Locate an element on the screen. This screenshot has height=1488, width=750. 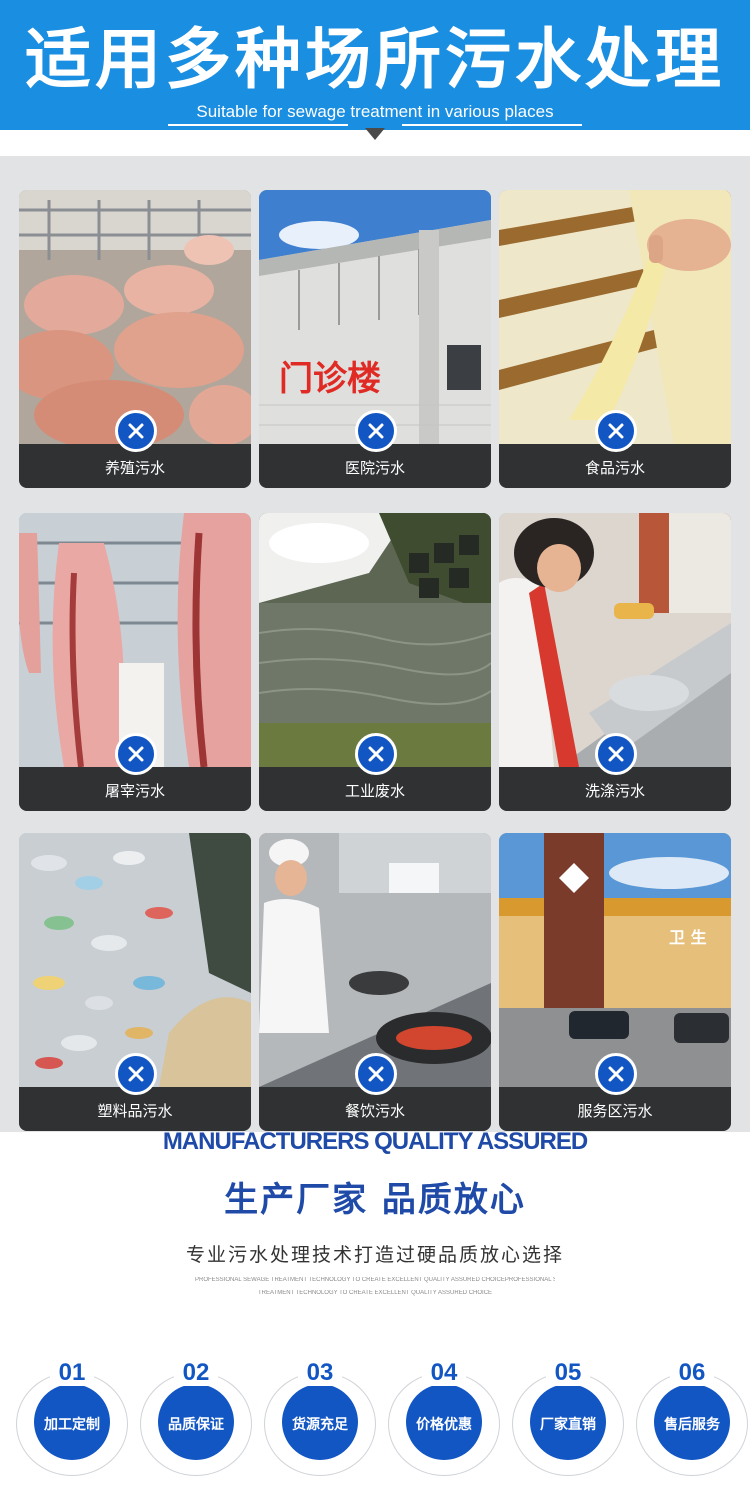
card-label: 洗涤污水 is located at coordinates (614, 791).